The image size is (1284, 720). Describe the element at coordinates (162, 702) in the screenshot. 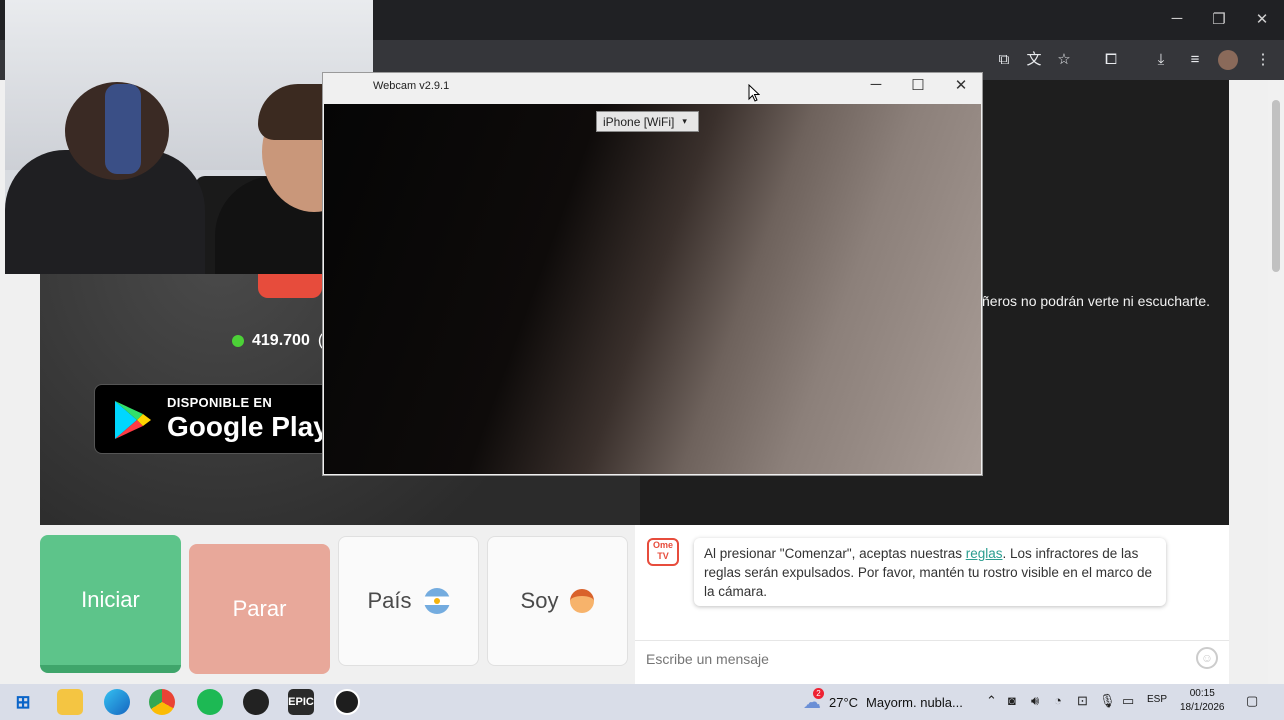

I see `chrome-icon` at that location.